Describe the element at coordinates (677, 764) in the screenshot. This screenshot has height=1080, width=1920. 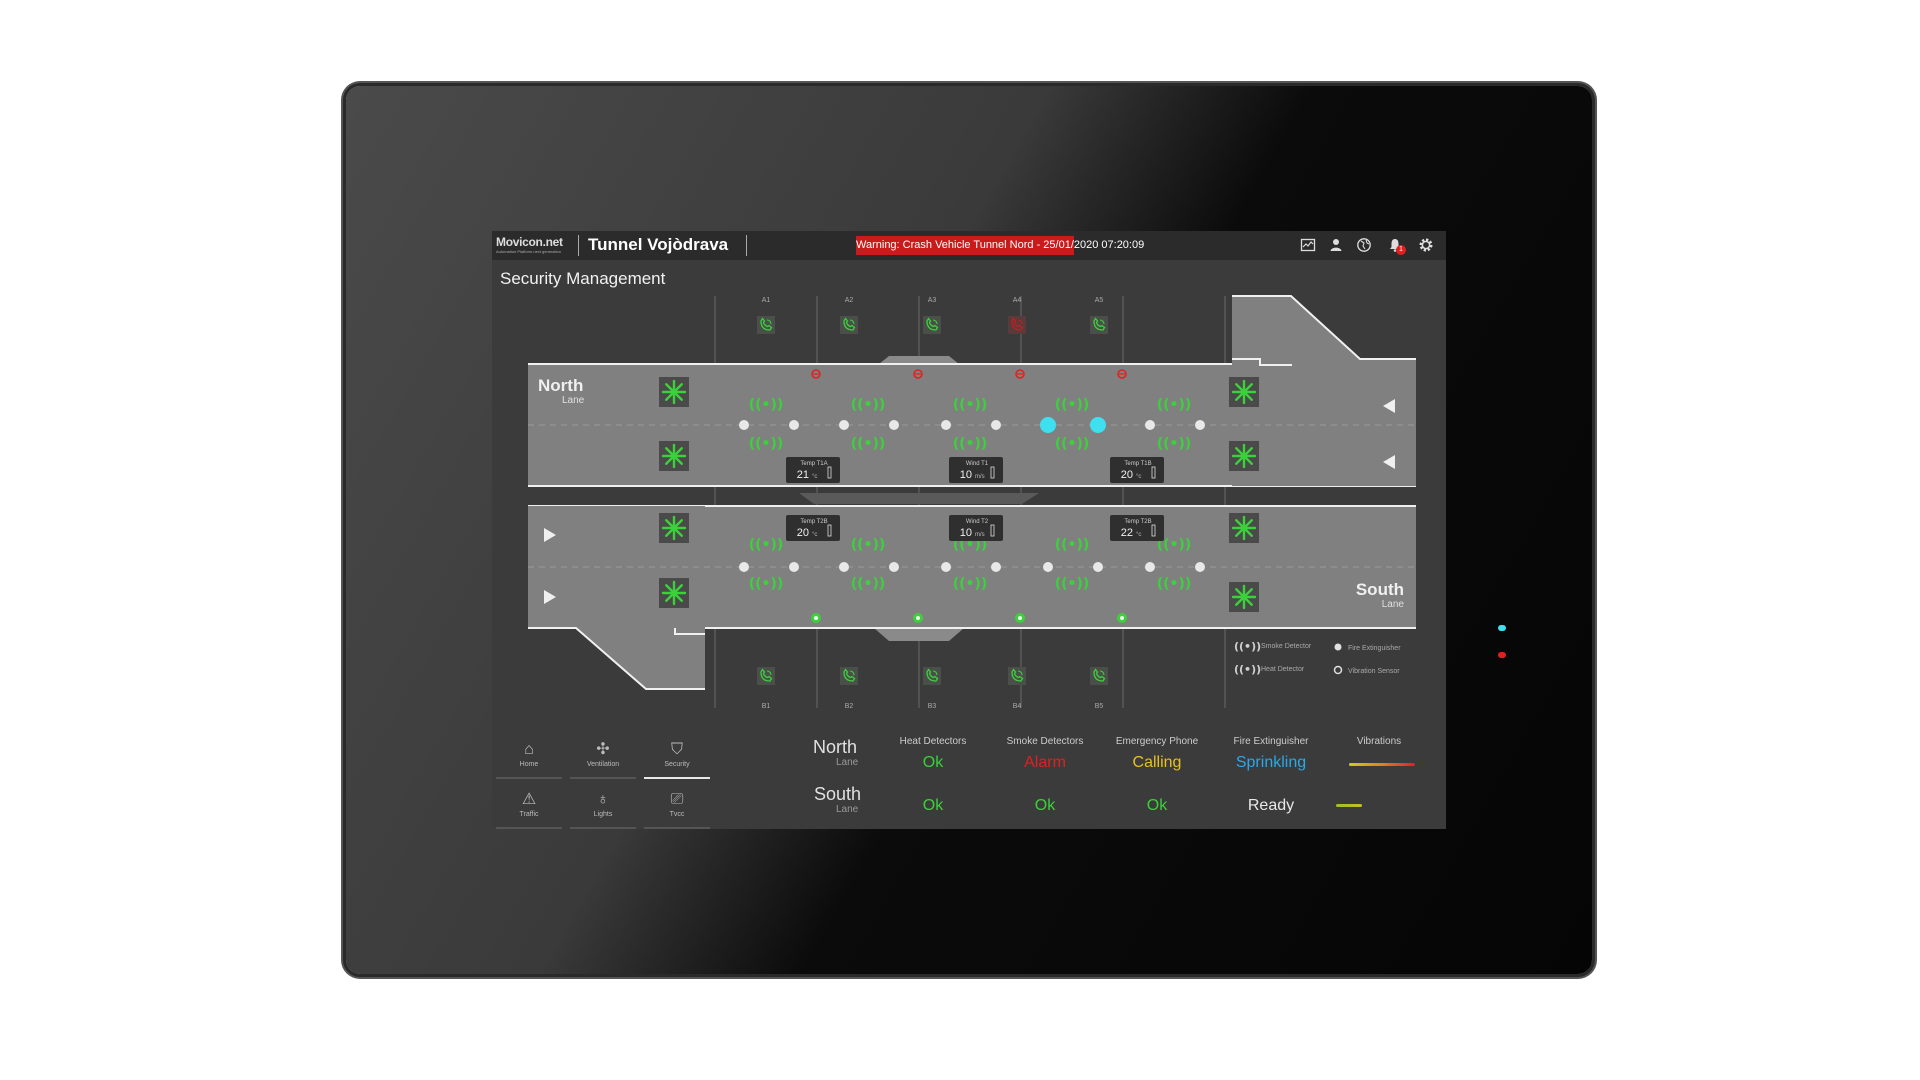
I see `nav-label: Security` at that location.